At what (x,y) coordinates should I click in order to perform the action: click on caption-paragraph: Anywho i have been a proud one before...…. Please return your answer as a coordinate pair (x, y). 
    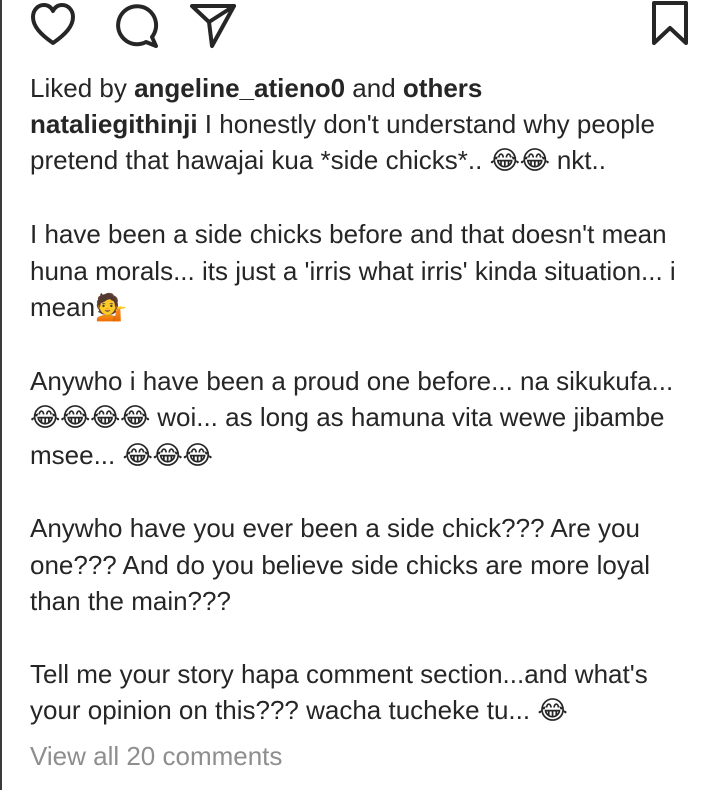
    Looking at the image, I should click on (363, 418).